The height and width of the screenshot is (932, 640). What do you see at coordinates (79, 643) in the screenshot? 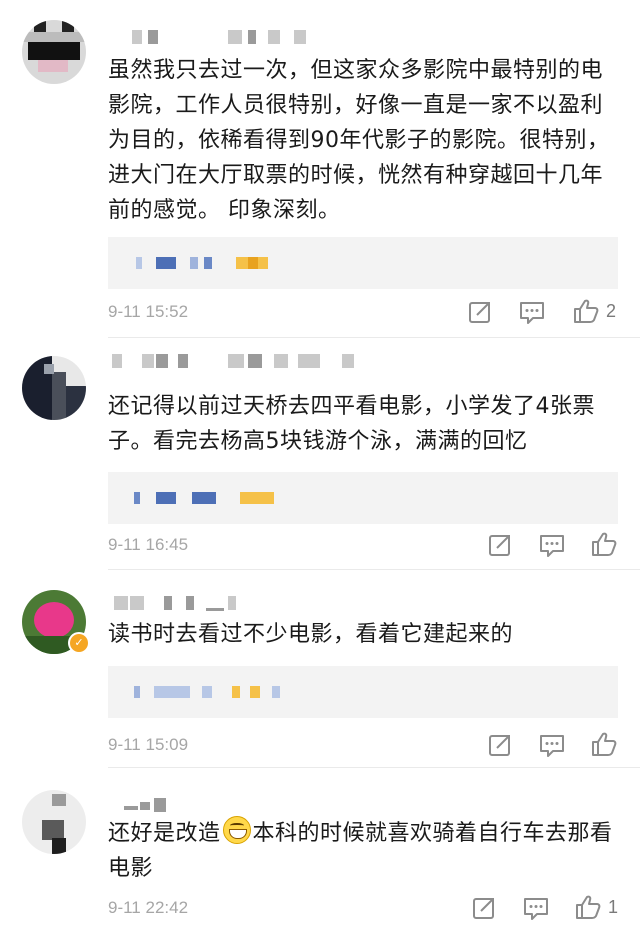
I see `verified-badge: ✓` at bounding box center [79, 643].